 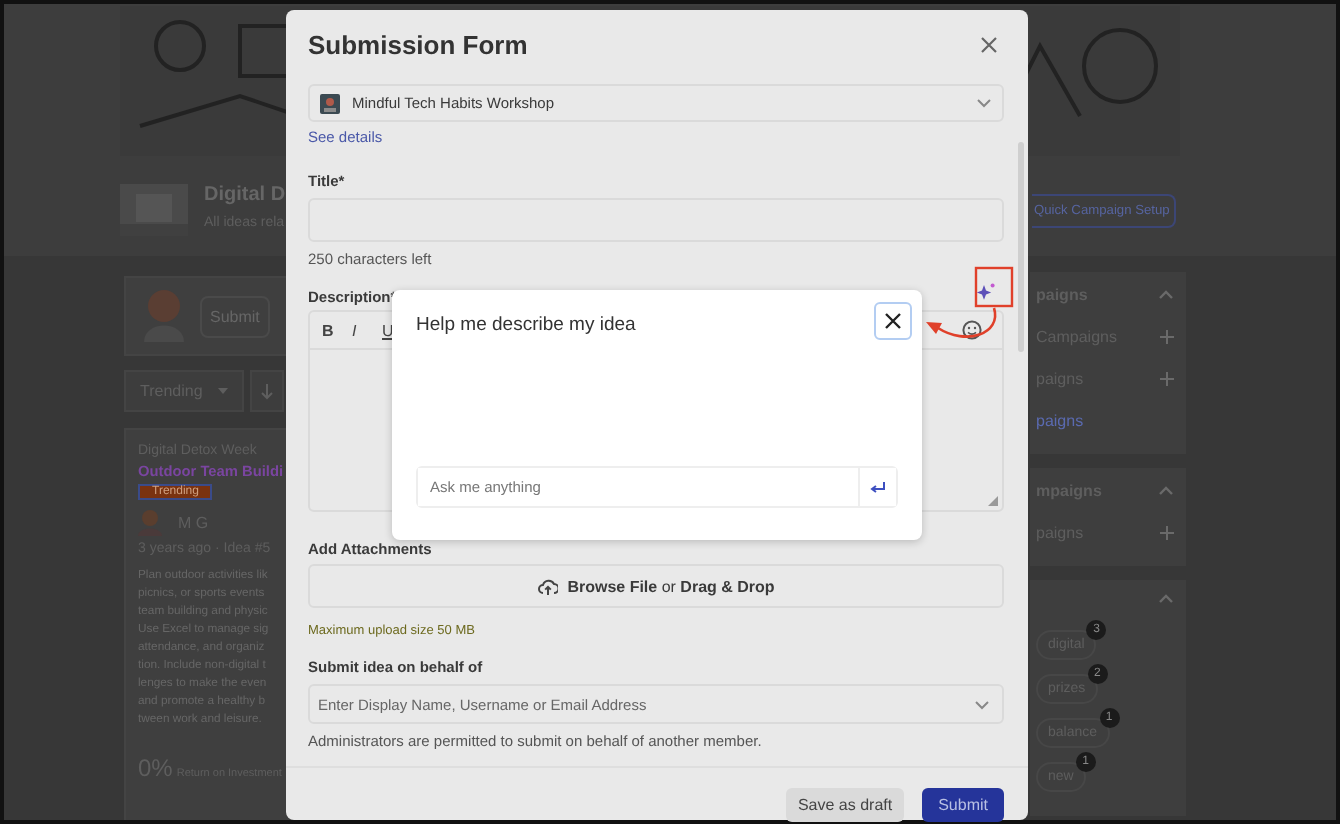 I want to click on emoji-icon, so click(x=972, y=330).